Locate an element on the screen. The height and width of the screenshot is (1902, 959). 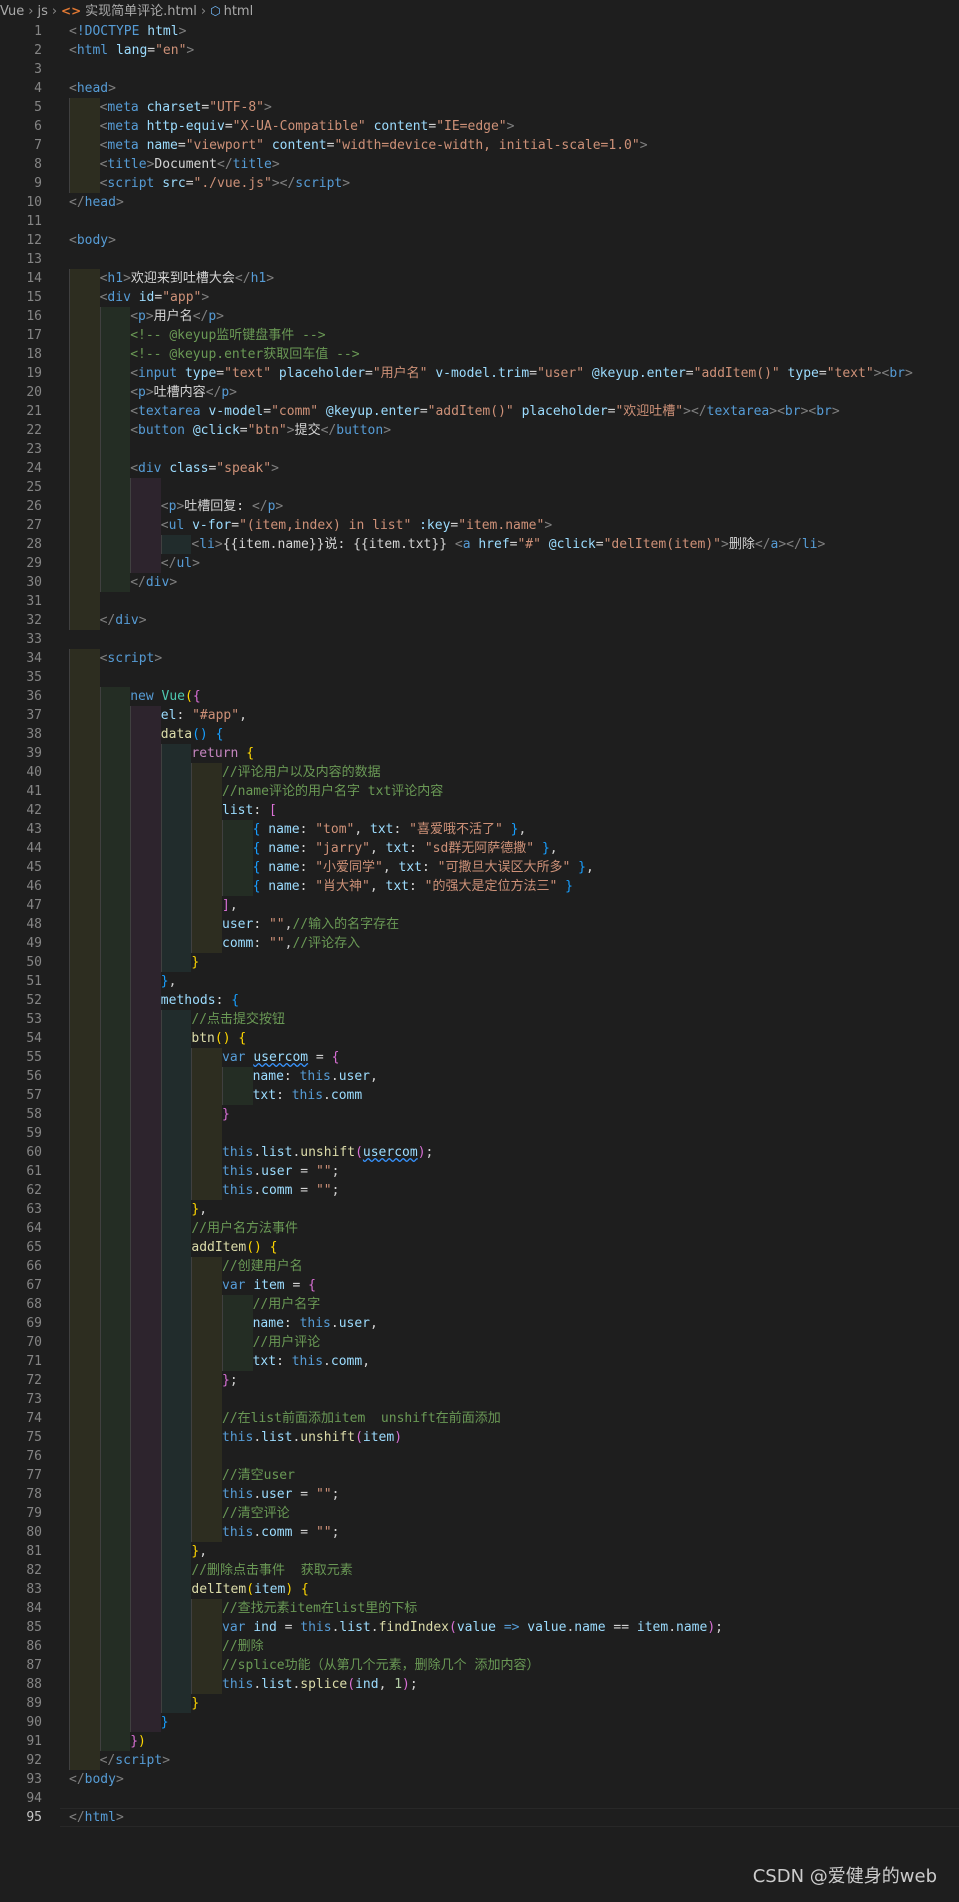
code-line: 1 <!DOCTYPE html> is located at coordinates (479, 31).